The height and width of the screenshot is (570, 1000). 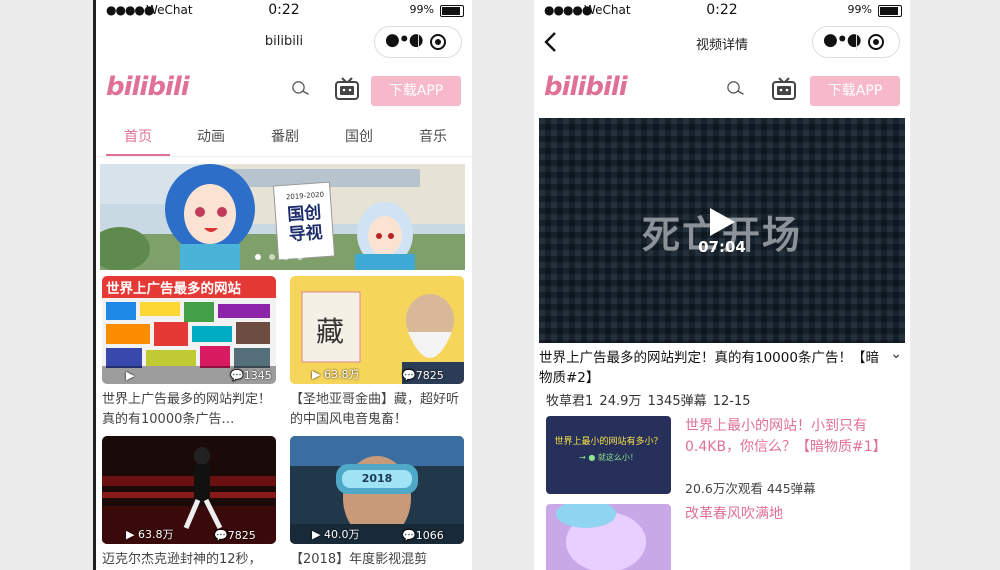 What do you see at coordinates (792, 514) in the screenshot?
I see `related-title: 改革春风吹满地` at bounding box center [792, 514].